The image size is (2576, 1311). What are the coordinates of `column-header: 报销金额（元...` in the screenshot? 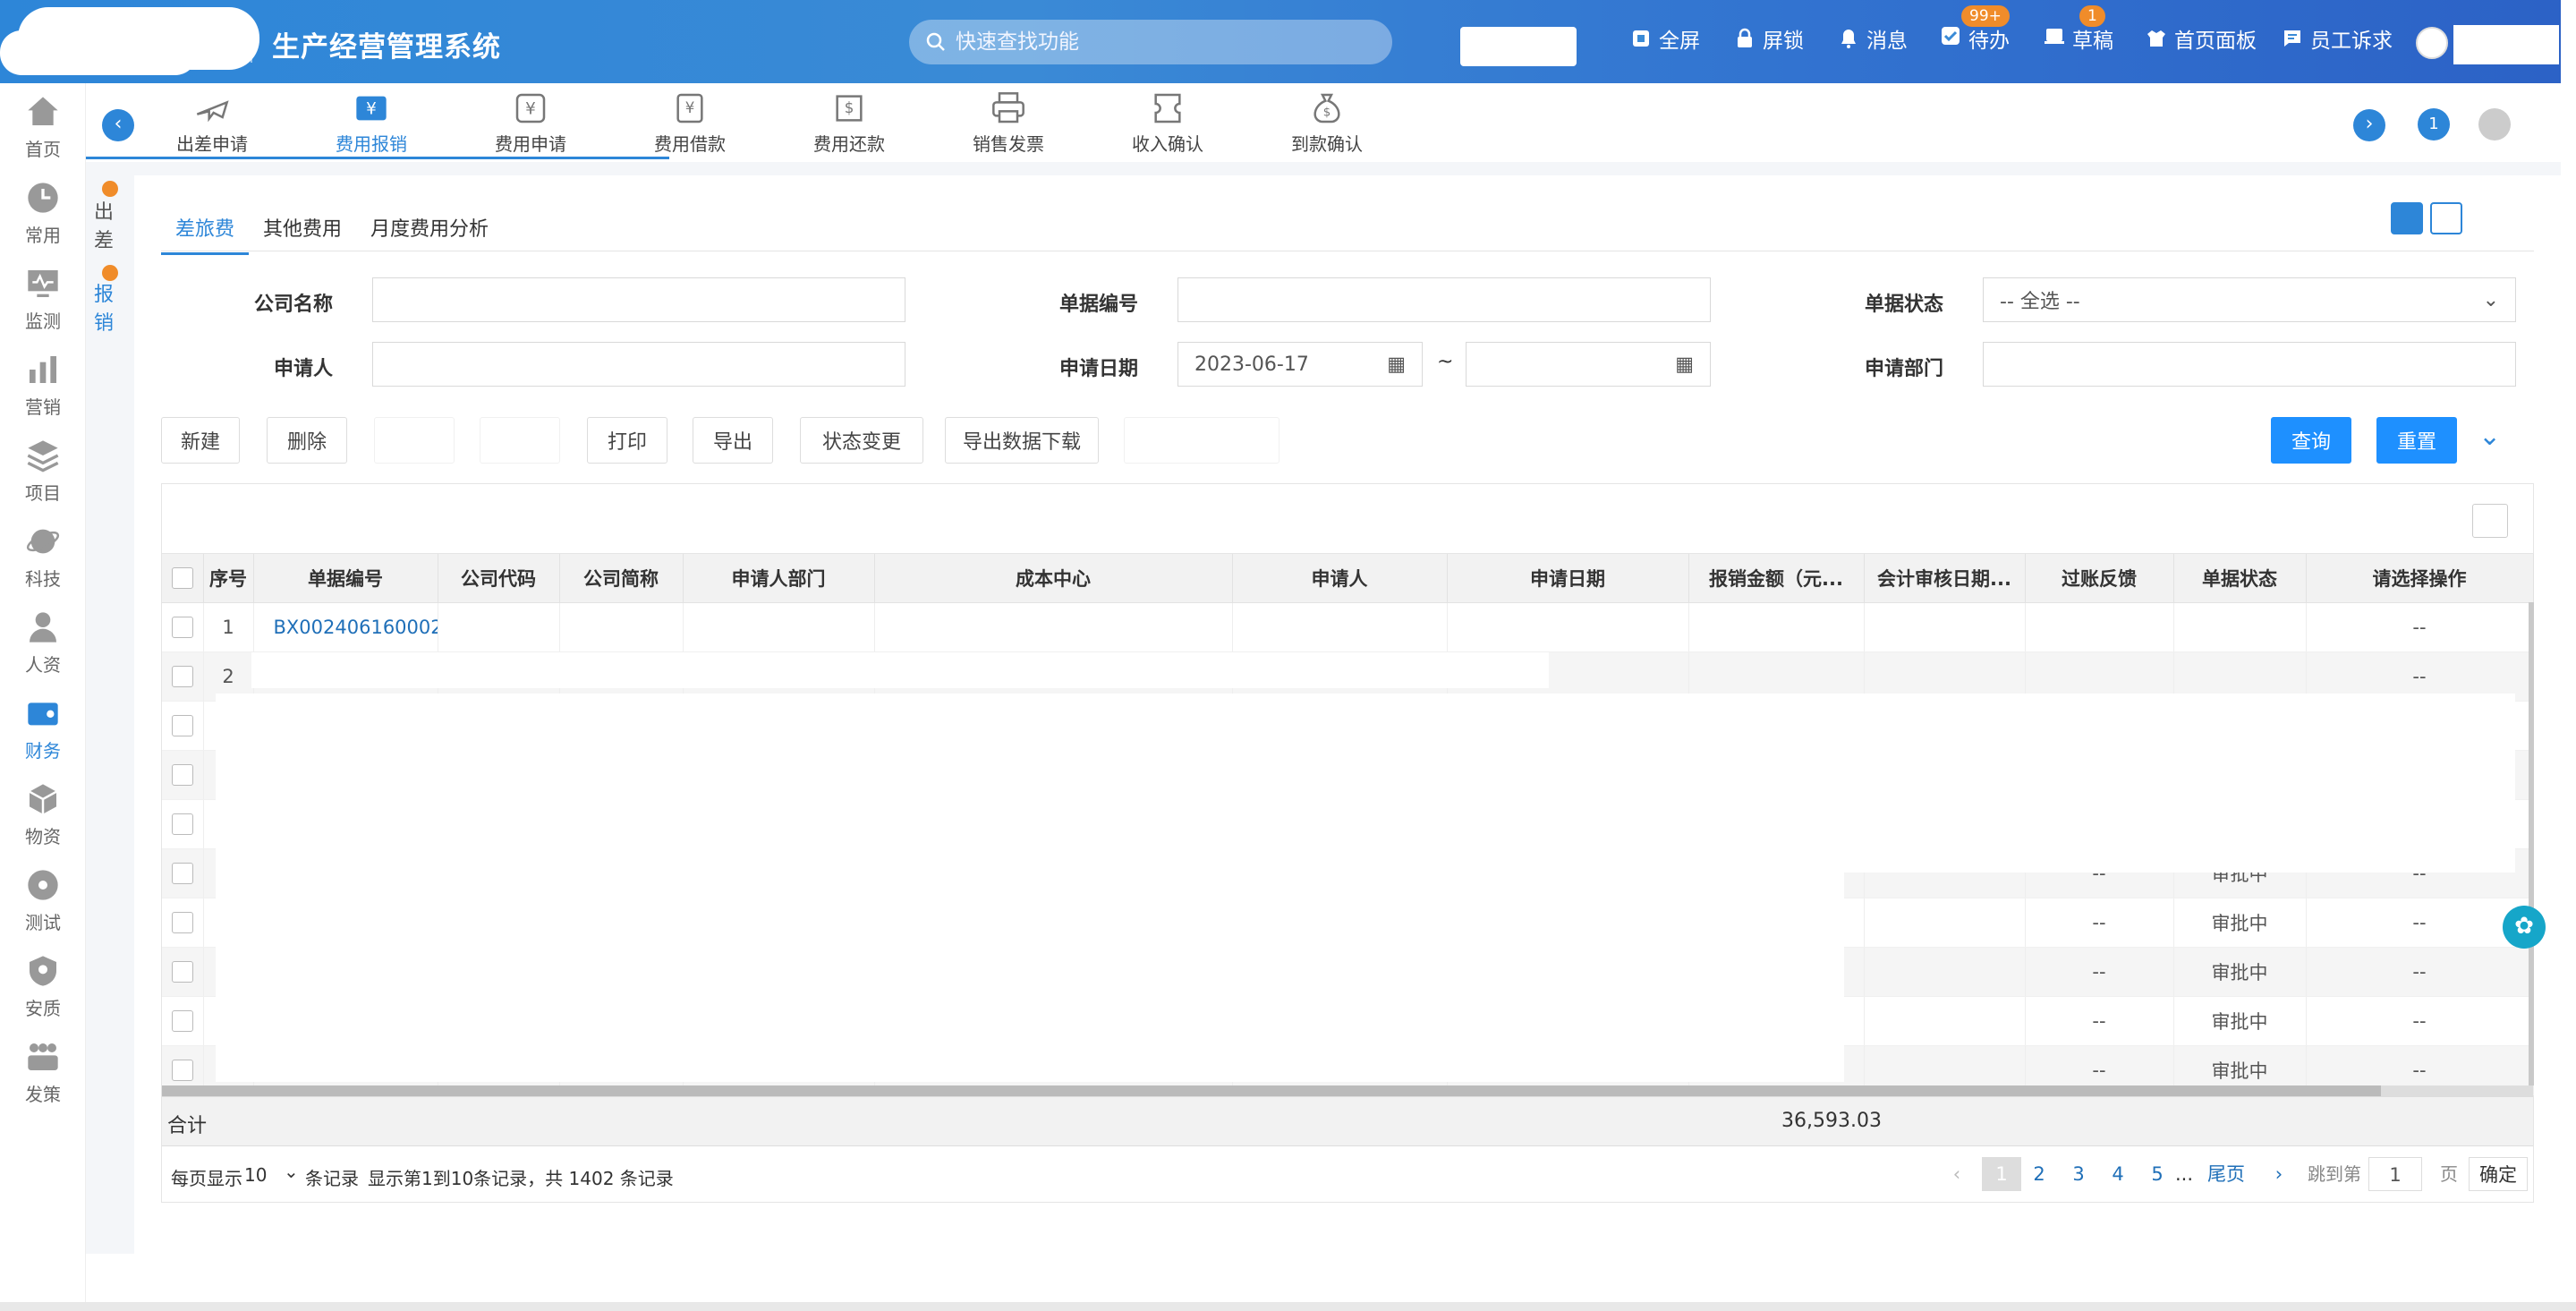 It's located at (1776, 578).